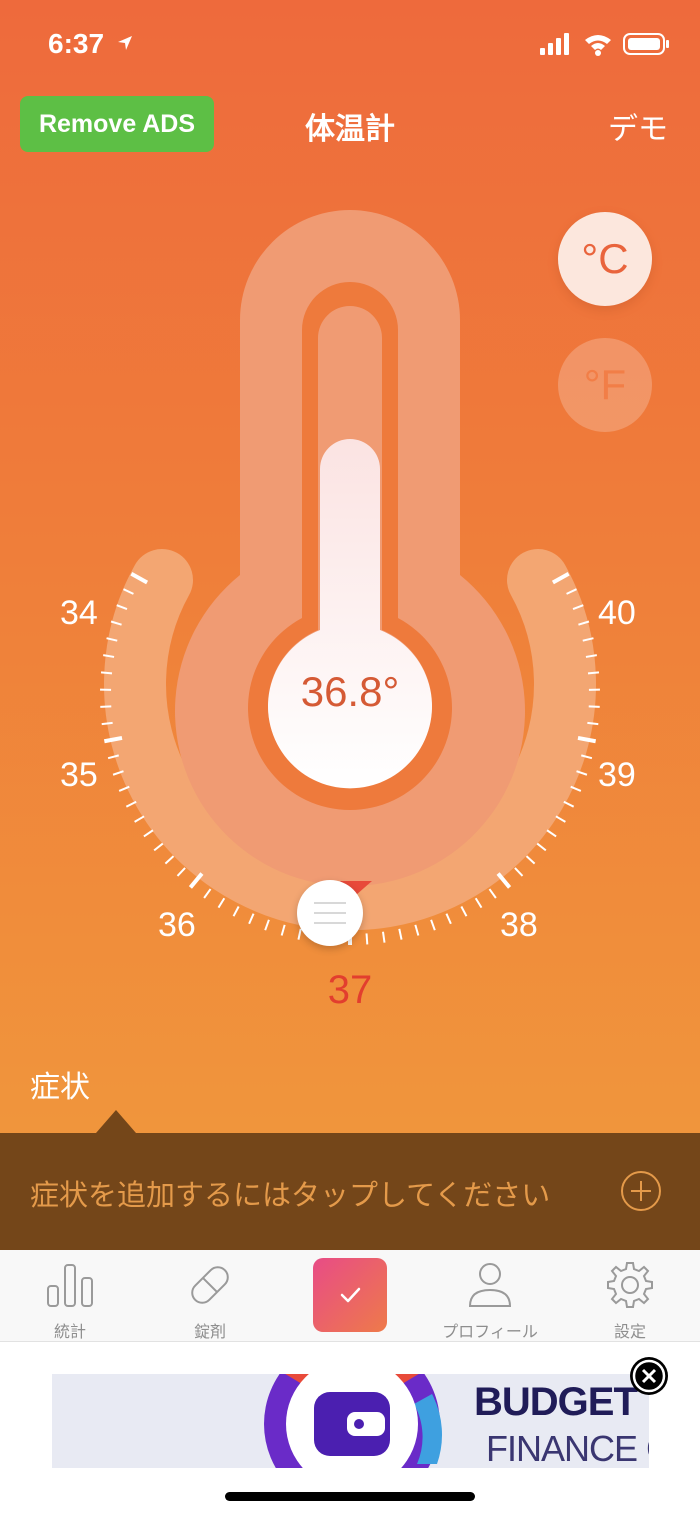 This screenshot has width=700, height=1516. What do you see at coordinates (353, 1421) in the screenshot?
I see `wallet-logo-icon` at bounding box center [353, 1421].